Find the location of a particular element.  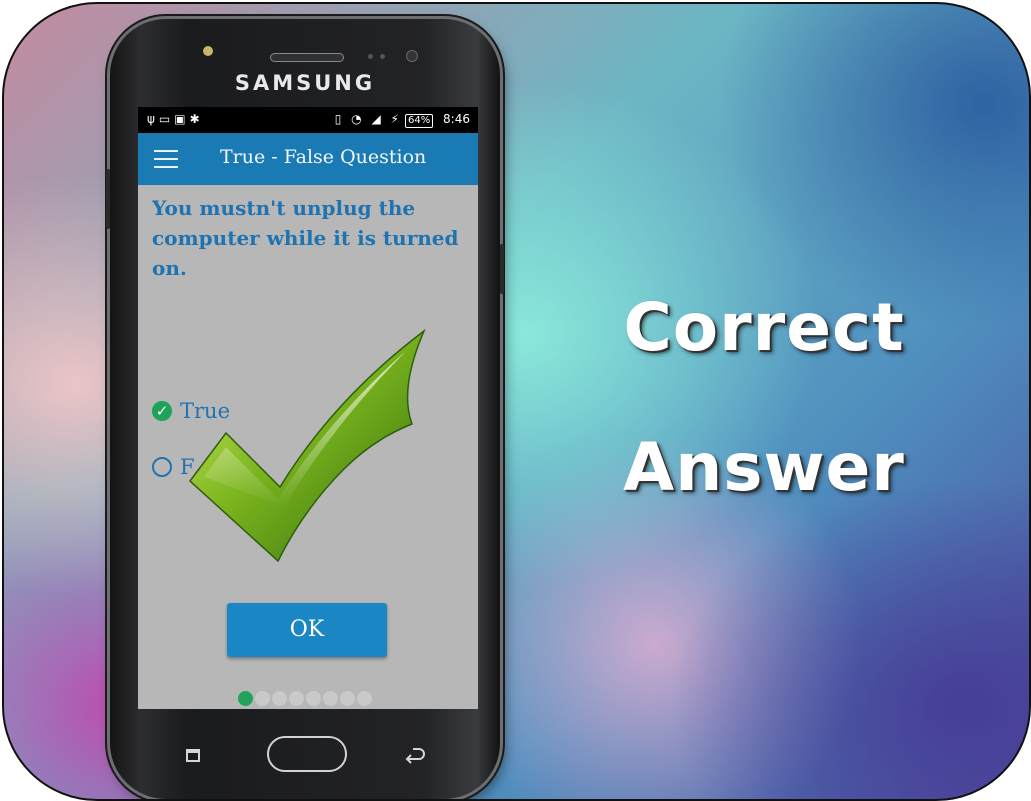

battery-icon: ⚡ 64% is located at coordinates (412, 120).